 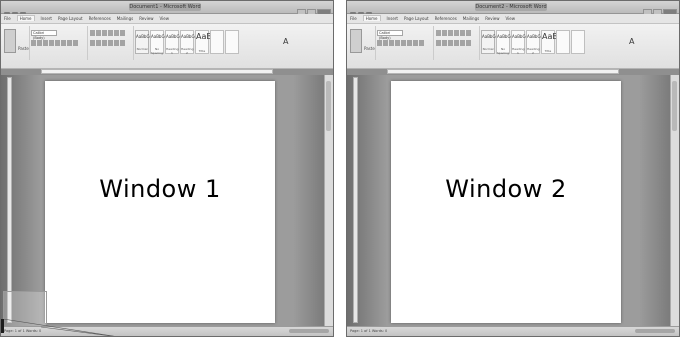 I want to click on window-title: Document1 - Microsoft Word, so click(x=165, y=7).